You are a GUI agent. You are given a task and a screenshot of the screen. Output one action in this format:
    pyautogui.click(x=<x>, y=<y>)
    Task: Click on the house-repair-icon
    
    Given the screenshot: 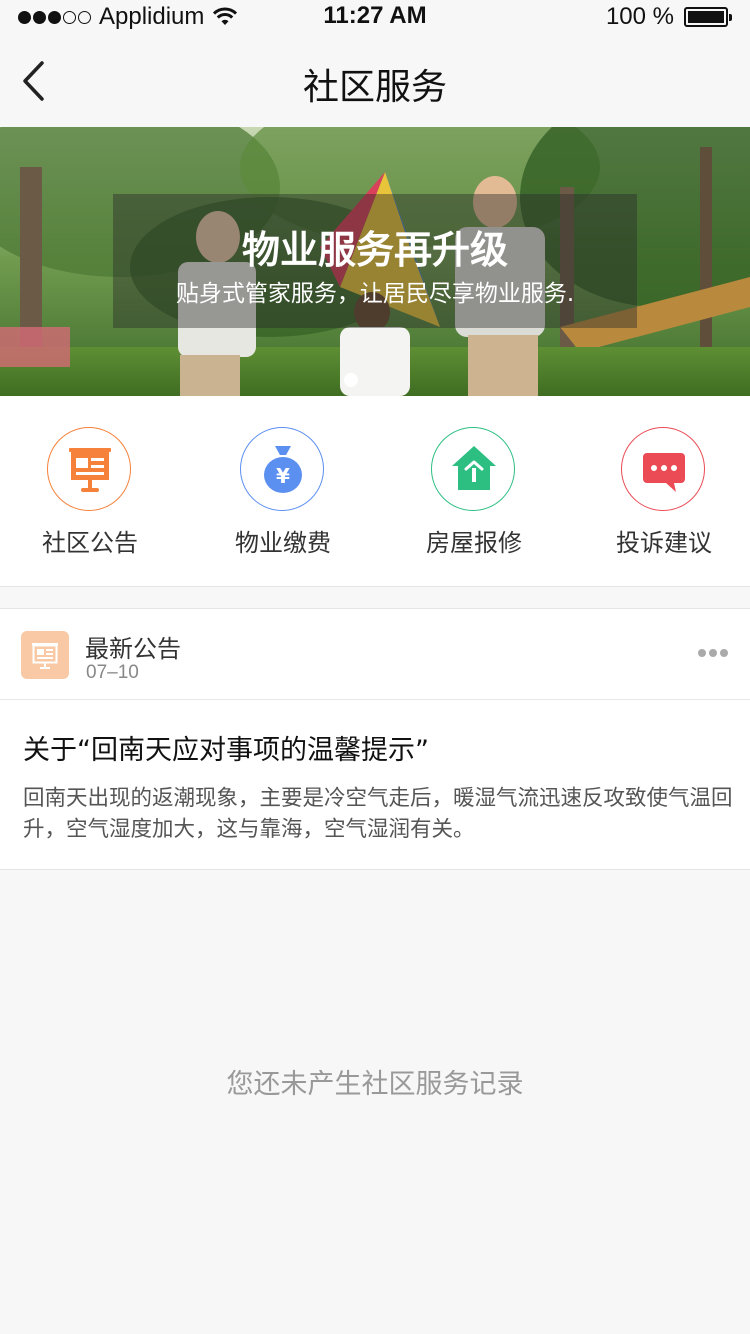 What is the action you would take?
    pyautogui.click(x=473, y=469)
    